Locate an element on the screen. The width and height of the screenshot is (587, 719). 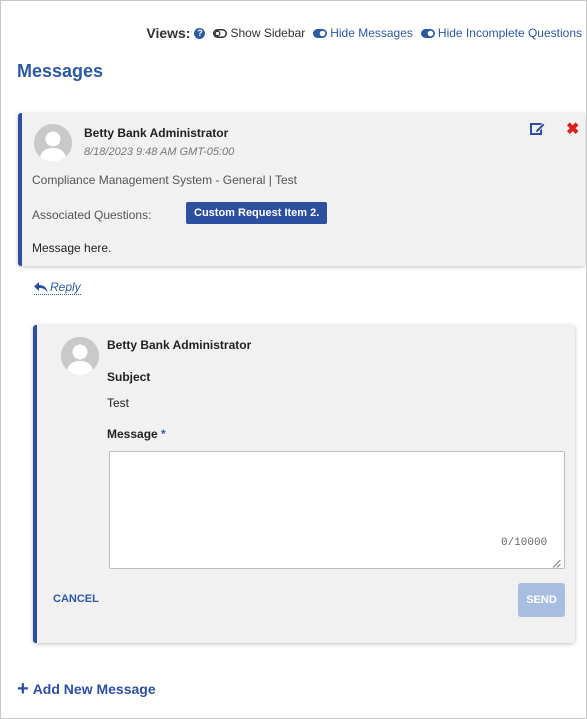
cancel-button: CANCEL is located at coordinates (76, 599).